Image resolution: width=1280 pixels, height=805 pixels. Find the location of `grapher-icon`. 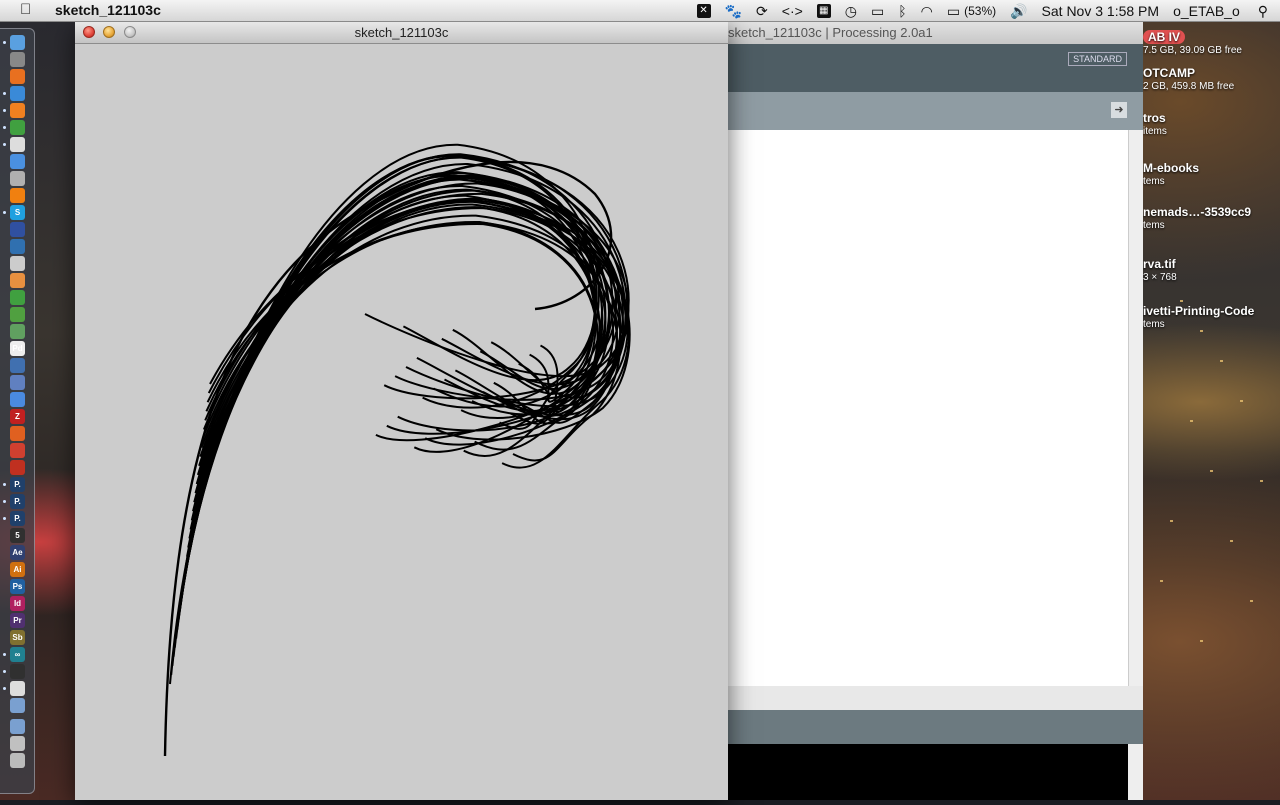

grapher-icon is located at coordinates (17, 297).